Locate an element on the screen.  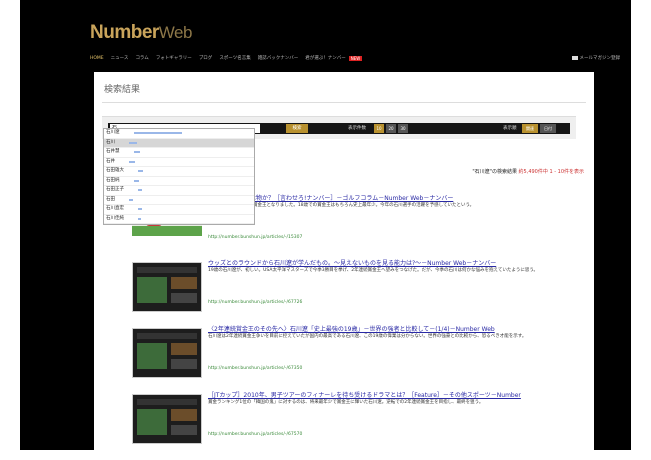
summary-count: 約5,490件中 is located at coordinates (533, 172).